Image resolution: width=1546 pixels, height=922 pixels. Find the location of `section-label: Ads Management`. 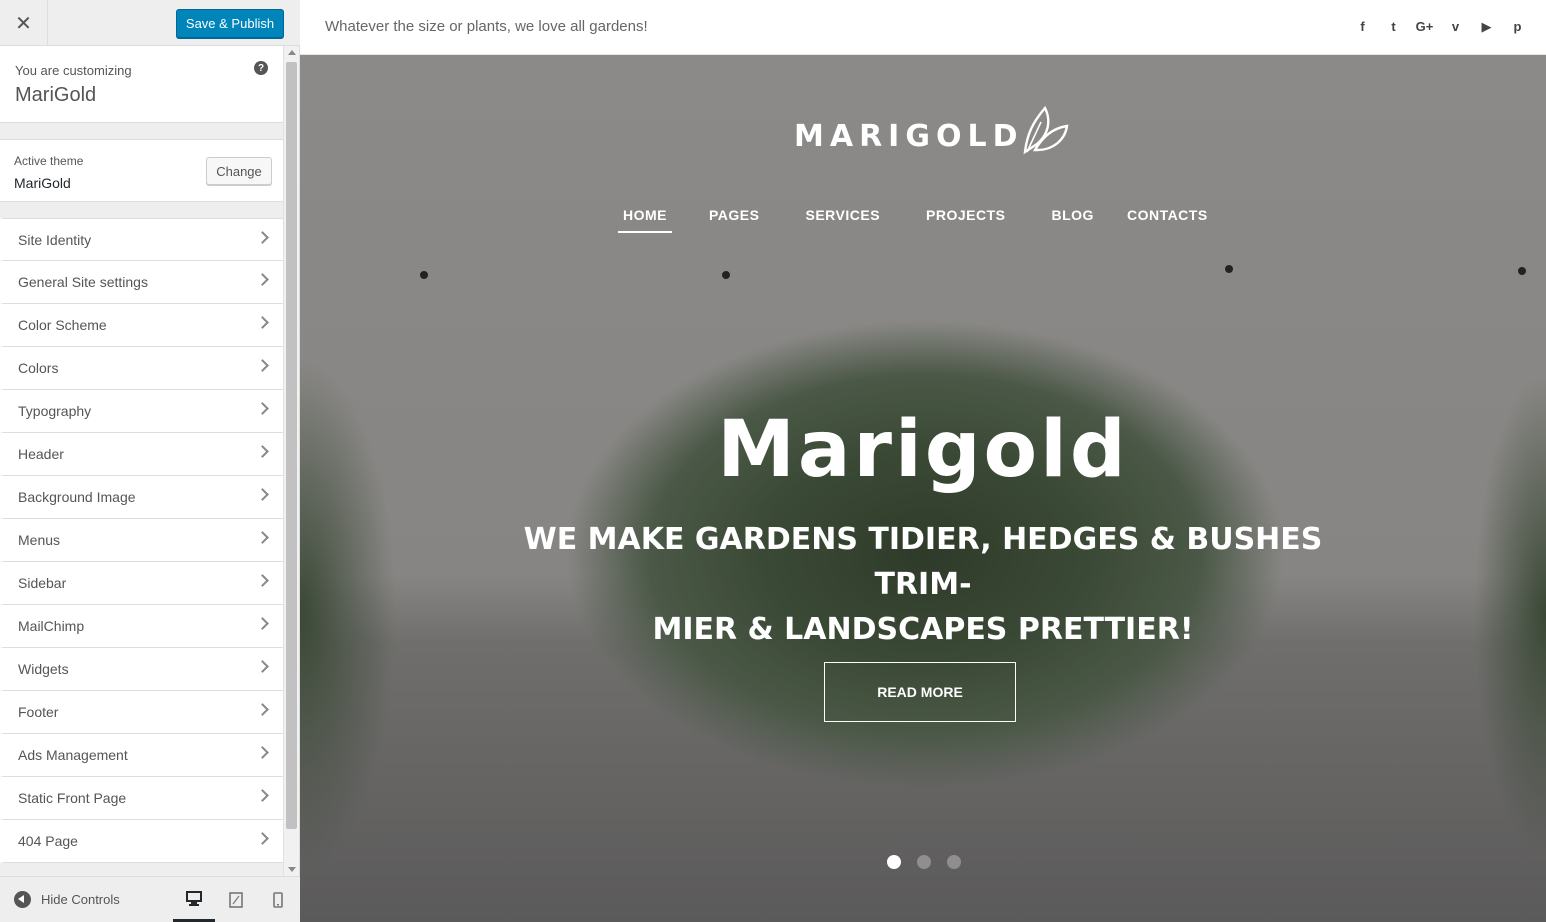

section-label: Ads Management is located at coordinates (73, 755).